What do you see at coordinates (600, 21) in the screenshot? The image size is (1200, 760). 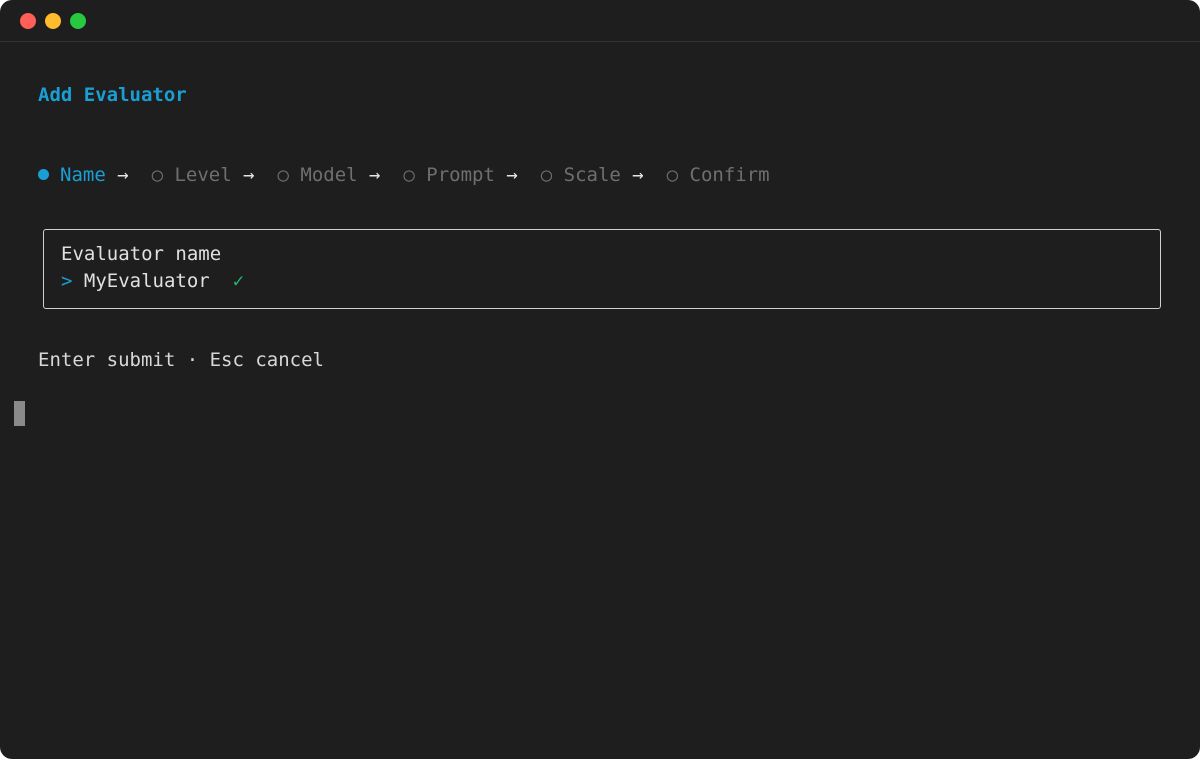 I see `title-bar` at bounding box center [600, 21].